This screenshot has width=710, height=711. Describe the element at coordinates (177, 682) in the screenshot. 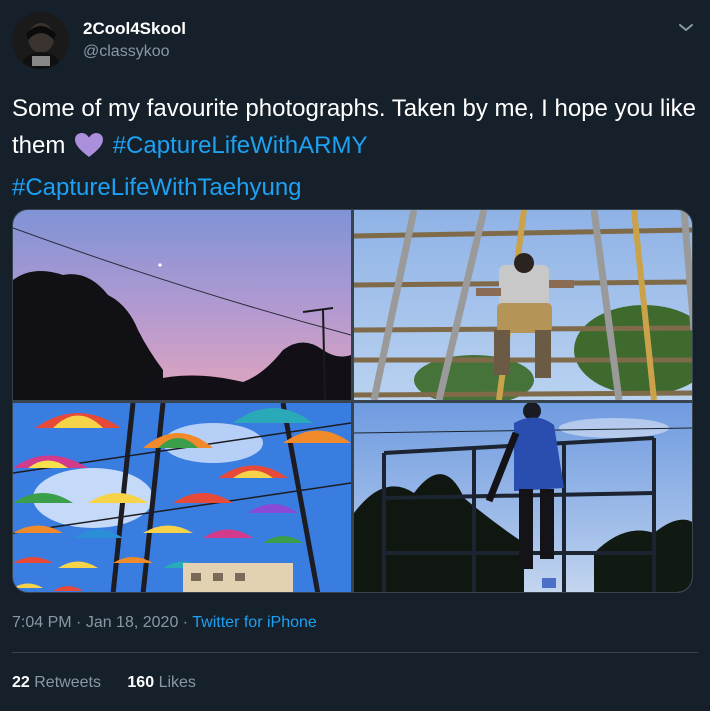

I see `likes-label: Likes` at that location.